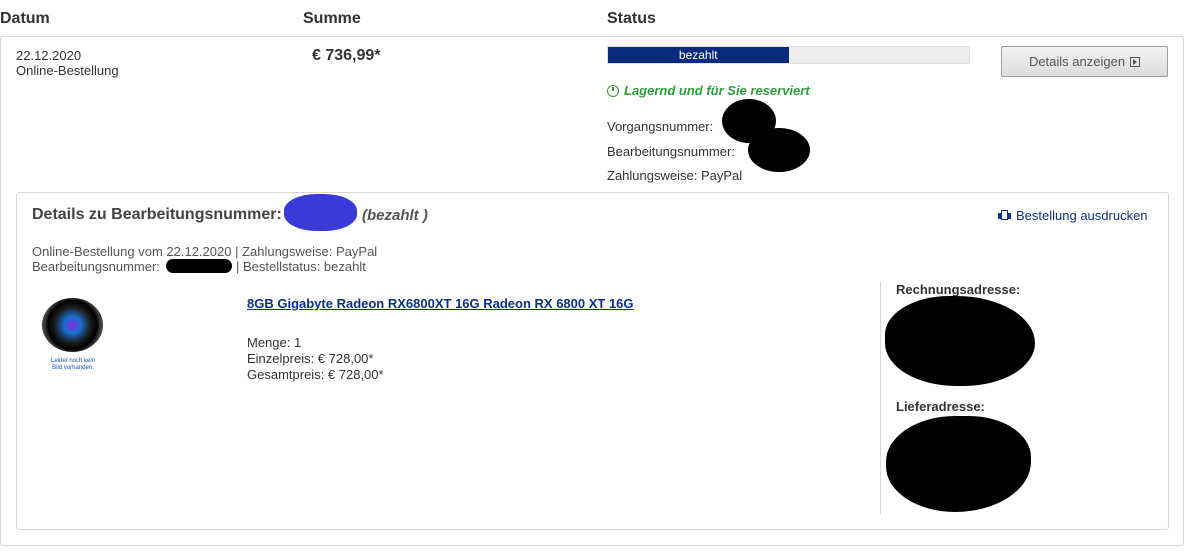 Image resolution: width=1185 pixels, height=551 pixels. What do you see at coordinates (274, 342) in the screenshot?
I see `product-quantity: Menge: 1` at bounding box center [274, 342].